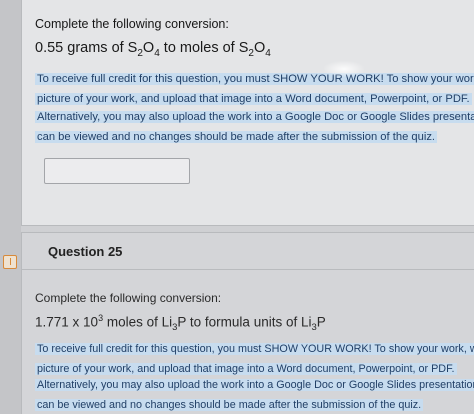 The width and height of the screenshot is (474, 414). Describe the element at coordinates (321, 322) in the screenshot. I see `equation-text: P` at that location.